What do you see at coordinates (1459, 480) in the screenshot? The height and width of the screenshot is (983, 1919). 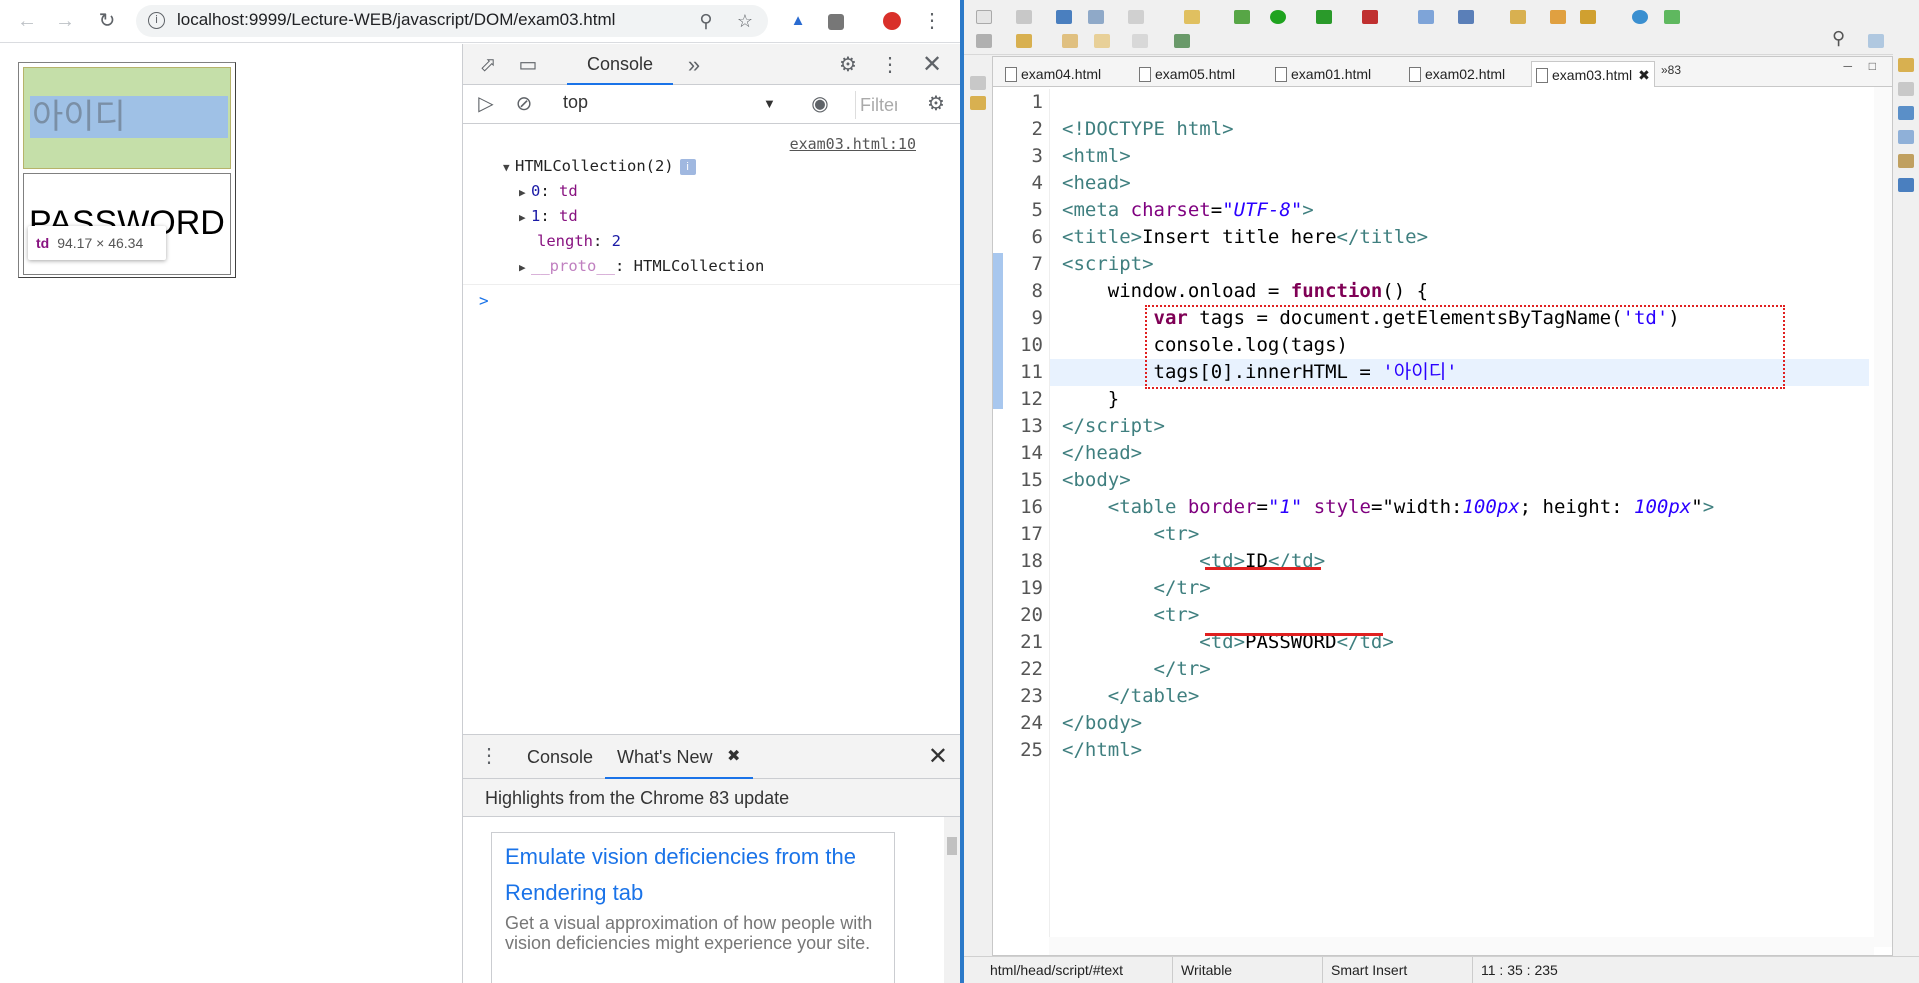 I see `code-line: <body>` at bounding box center [1459, 480].